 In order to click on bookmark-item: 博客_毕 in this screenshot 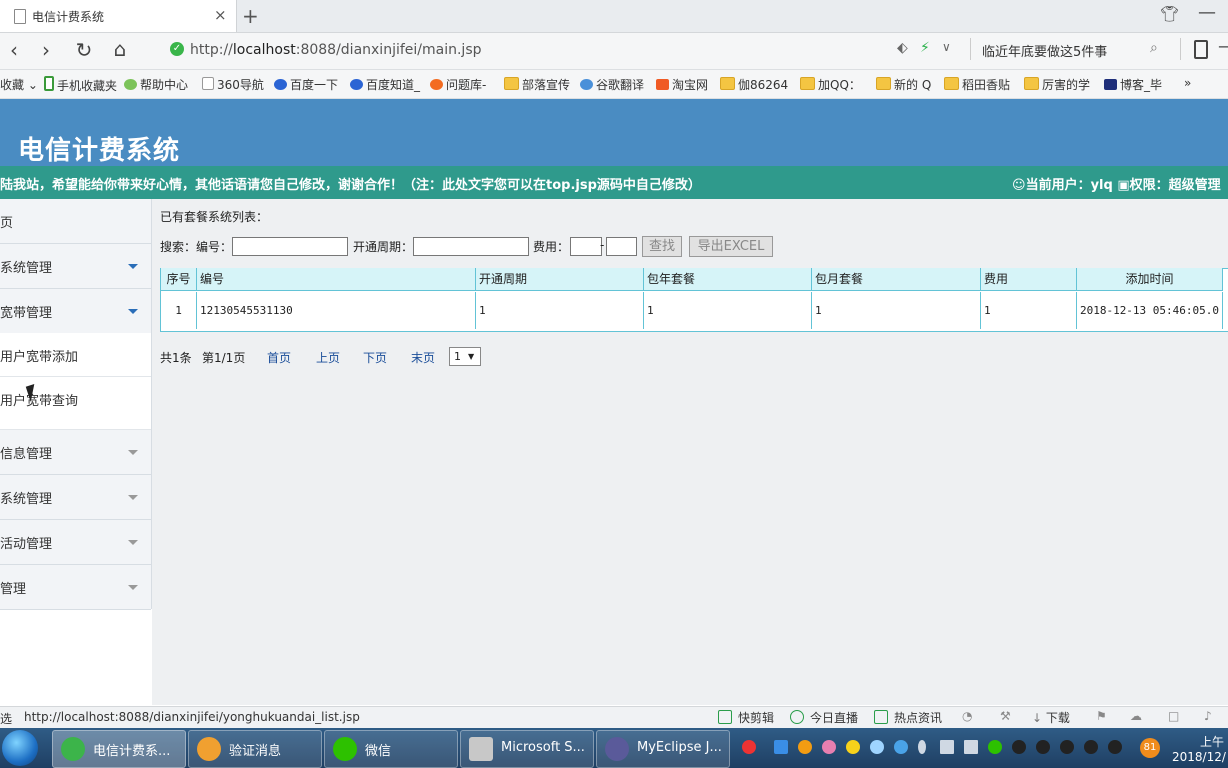, I will do `click(1133, 84)`.